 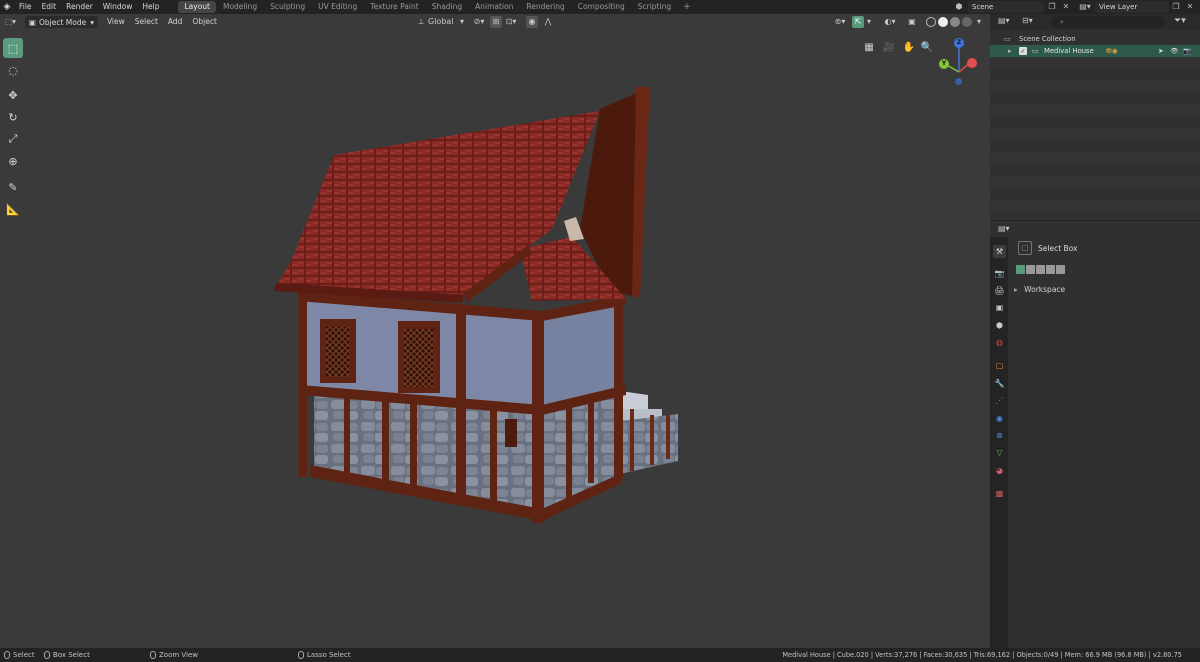 I want to click on overlays-icon: ◐▾, so click(x=890, y=22).